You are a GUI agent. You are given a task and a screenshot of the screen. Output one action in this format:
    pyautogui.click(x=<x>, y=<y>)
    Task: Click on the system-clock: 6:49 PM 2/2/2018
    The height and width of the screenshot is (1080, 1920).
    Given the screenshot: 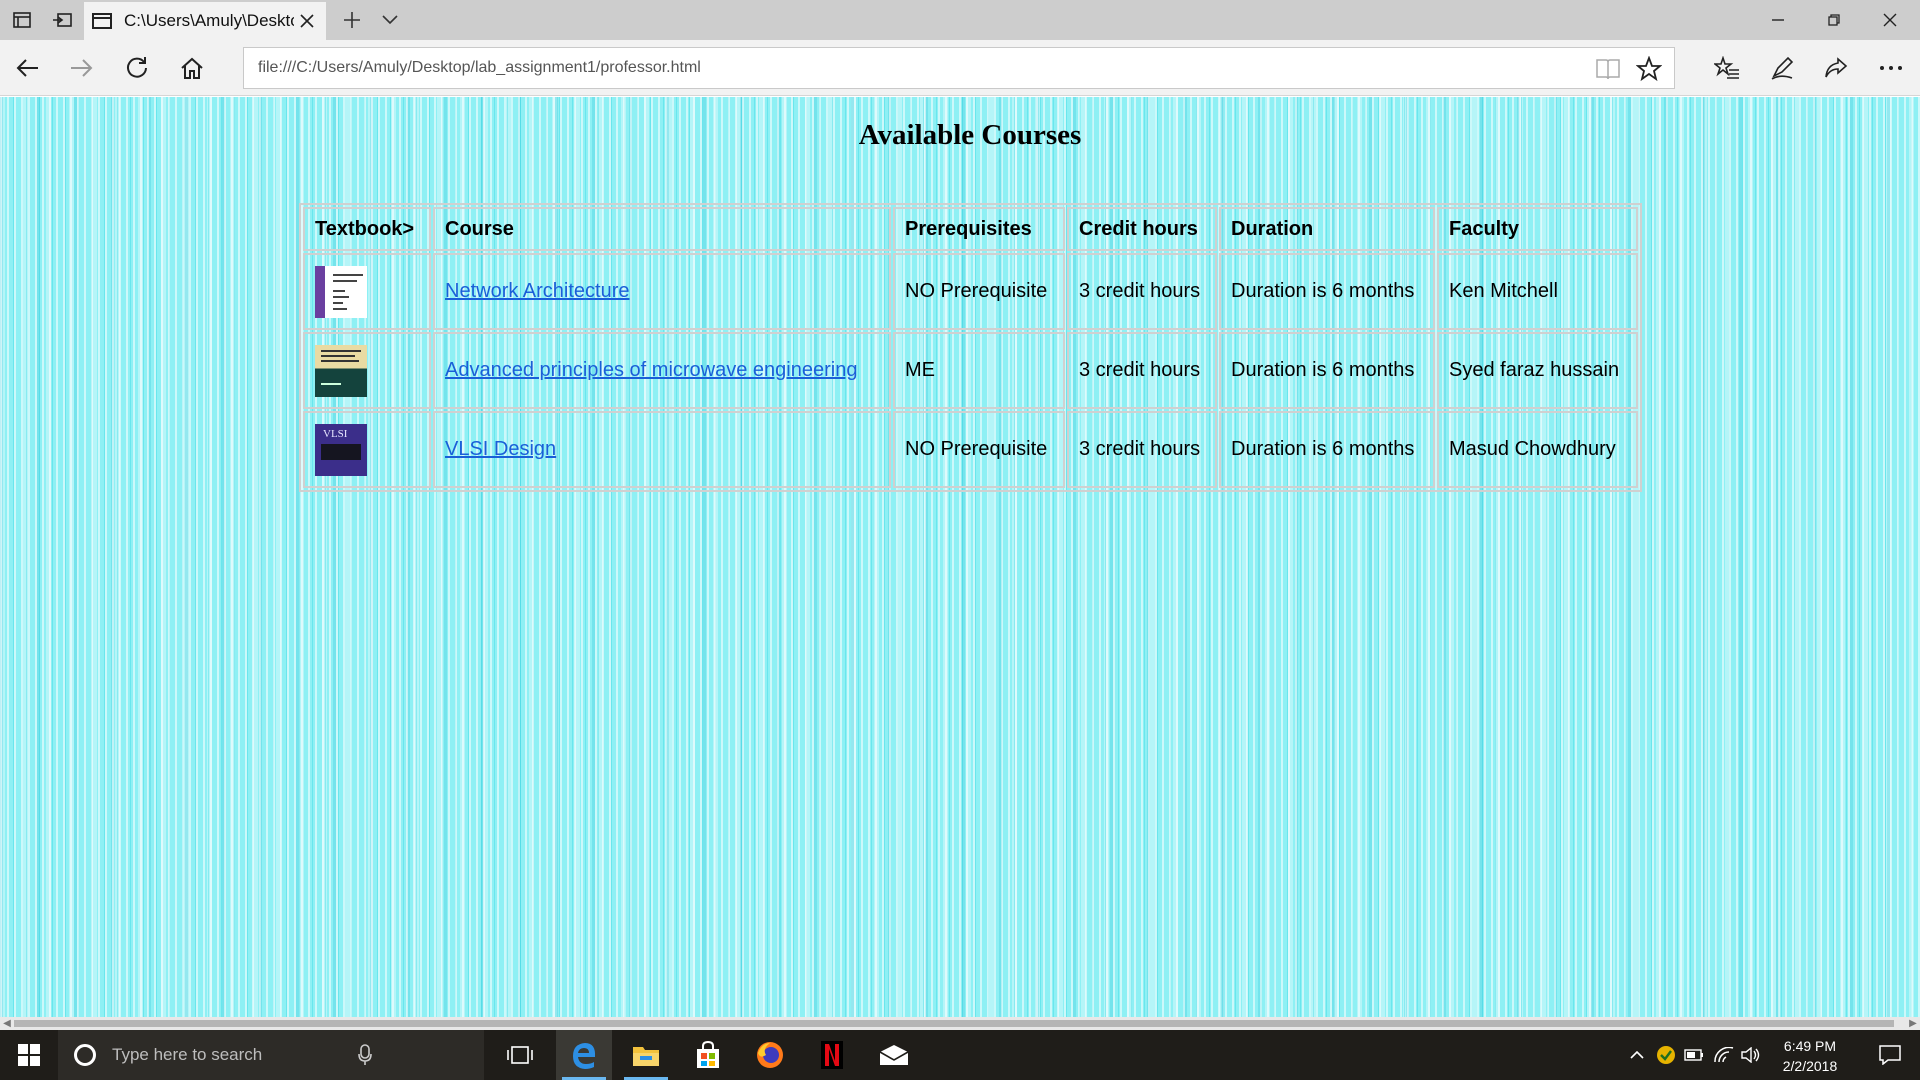 What is the action you would take?
    pyautogui.click(x=1810, y=1056)
    